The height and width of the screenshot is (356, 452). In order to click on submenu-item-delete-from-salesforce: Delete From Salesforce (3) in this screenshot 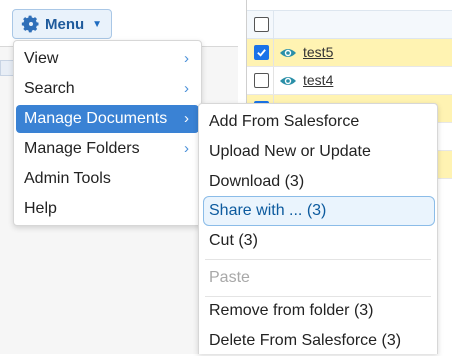, I will do `click(319, 341)`.